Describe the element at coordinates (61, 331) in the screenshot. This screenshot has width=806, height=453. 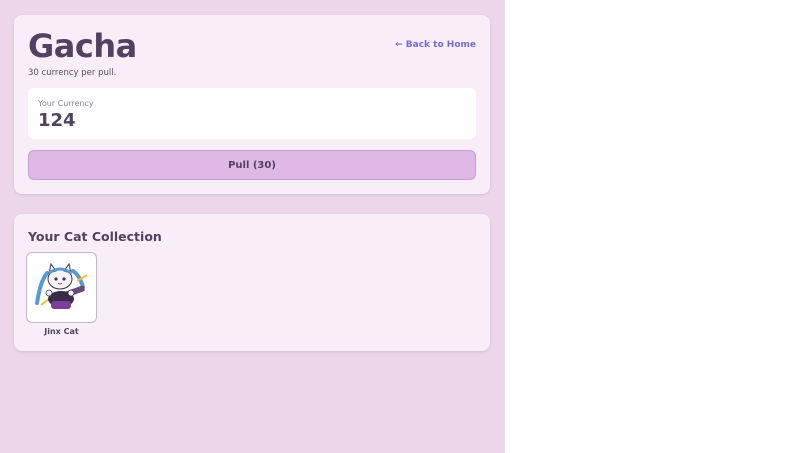
I see `cat-name: Jinx Cat` at that location.